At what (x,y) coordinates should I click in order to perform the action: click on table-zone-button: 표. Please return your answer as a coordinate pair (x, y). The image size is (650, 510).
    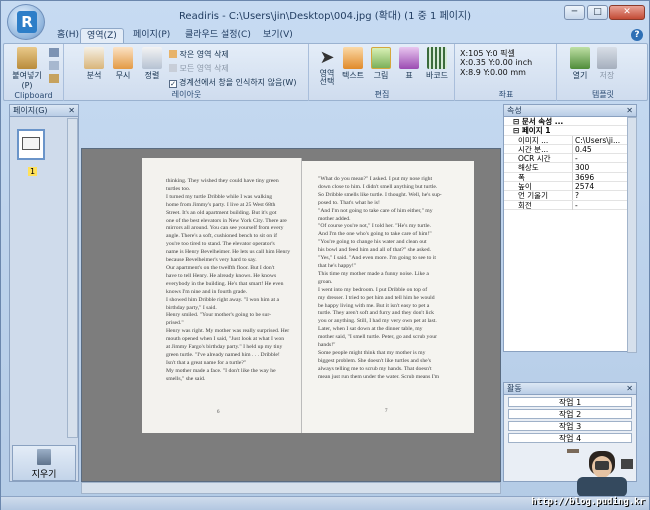
    Looking at the image, I should click on (409, 64).